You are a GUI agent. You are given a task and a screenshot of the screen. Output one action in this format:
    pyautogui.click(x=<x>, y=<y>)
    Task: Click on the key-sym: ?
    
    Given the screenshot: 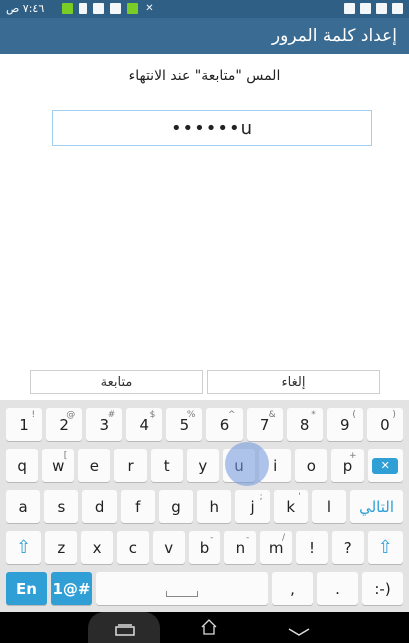 What is the action you would take?
    pyautogui.click(x=347, y=547)
    